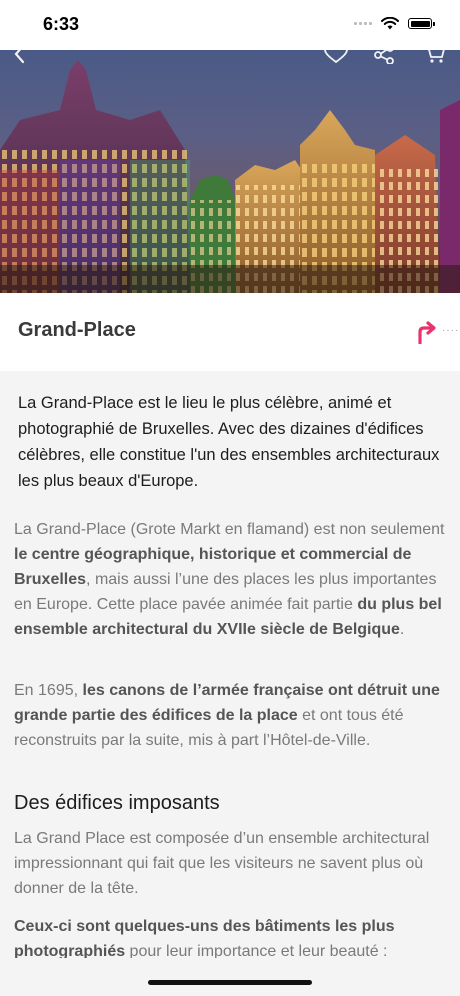 The width and height of the screenshot is (460, 996). Describe the element at coordinates (117, 803) in the screenshot. I see `section-title: Des édifices imposants` at that location.